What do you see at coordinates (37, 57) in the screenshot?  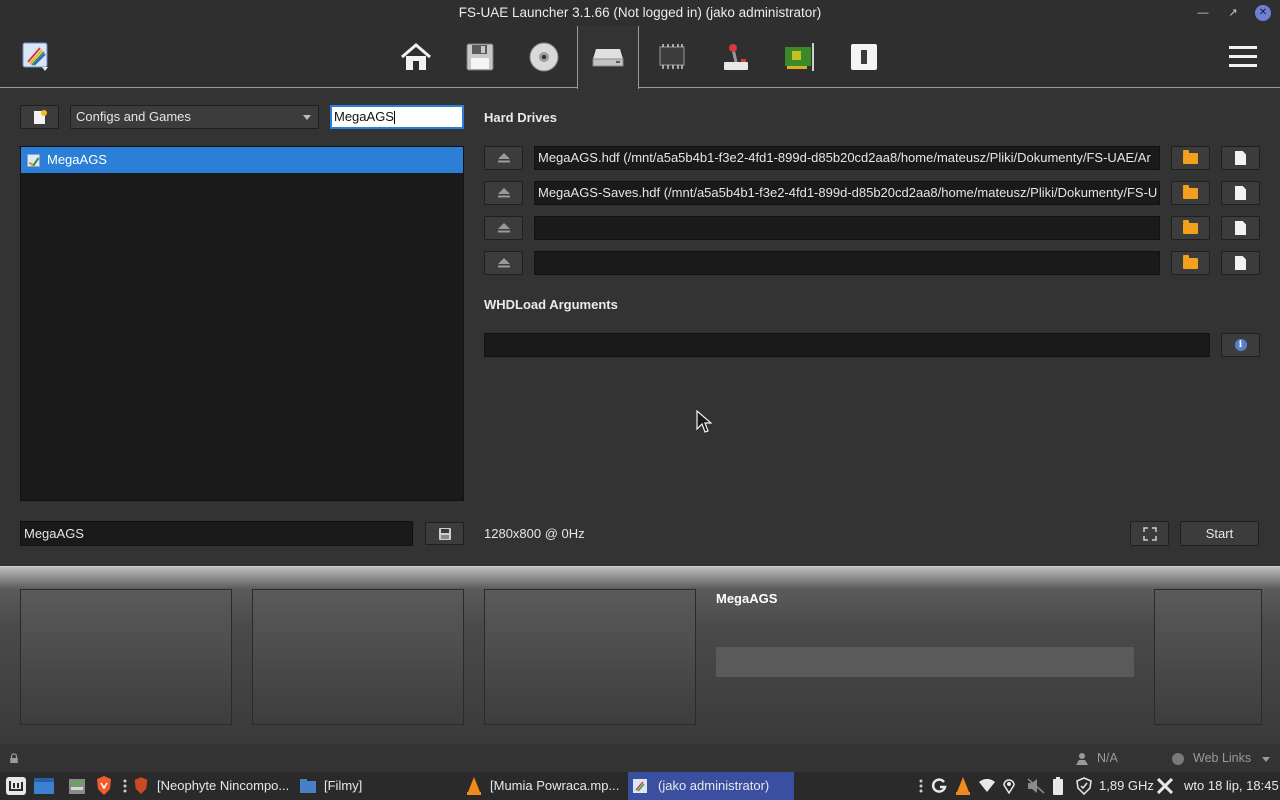 I see `app-logo-icon` at bounding box center [37, 57].